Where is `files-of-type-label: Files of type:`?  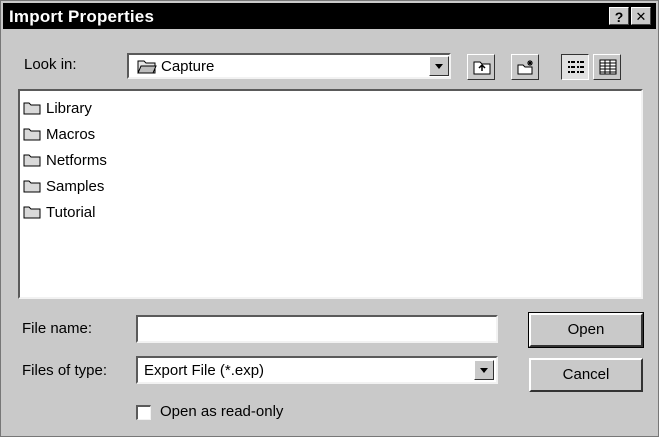
files-of-type-label: Files of type: is located at coordinates (65, 370).